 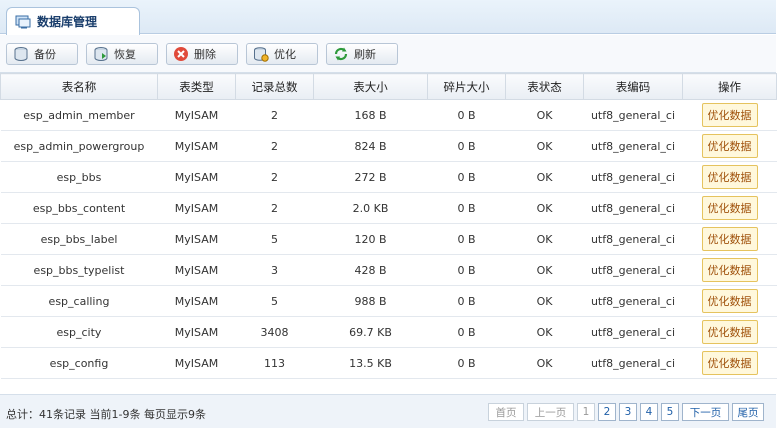 I want to click on table-size-cell: 13.5 KB, so click(x=370, y=363).